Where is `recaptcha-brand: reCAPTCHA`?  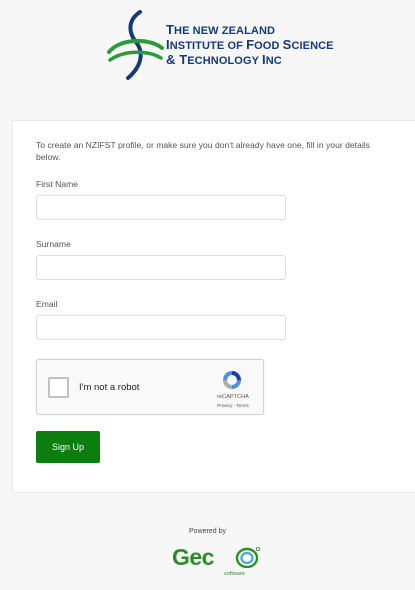
recaptcha-brand: reCAPTCHA is located at coordinates (233, 397).